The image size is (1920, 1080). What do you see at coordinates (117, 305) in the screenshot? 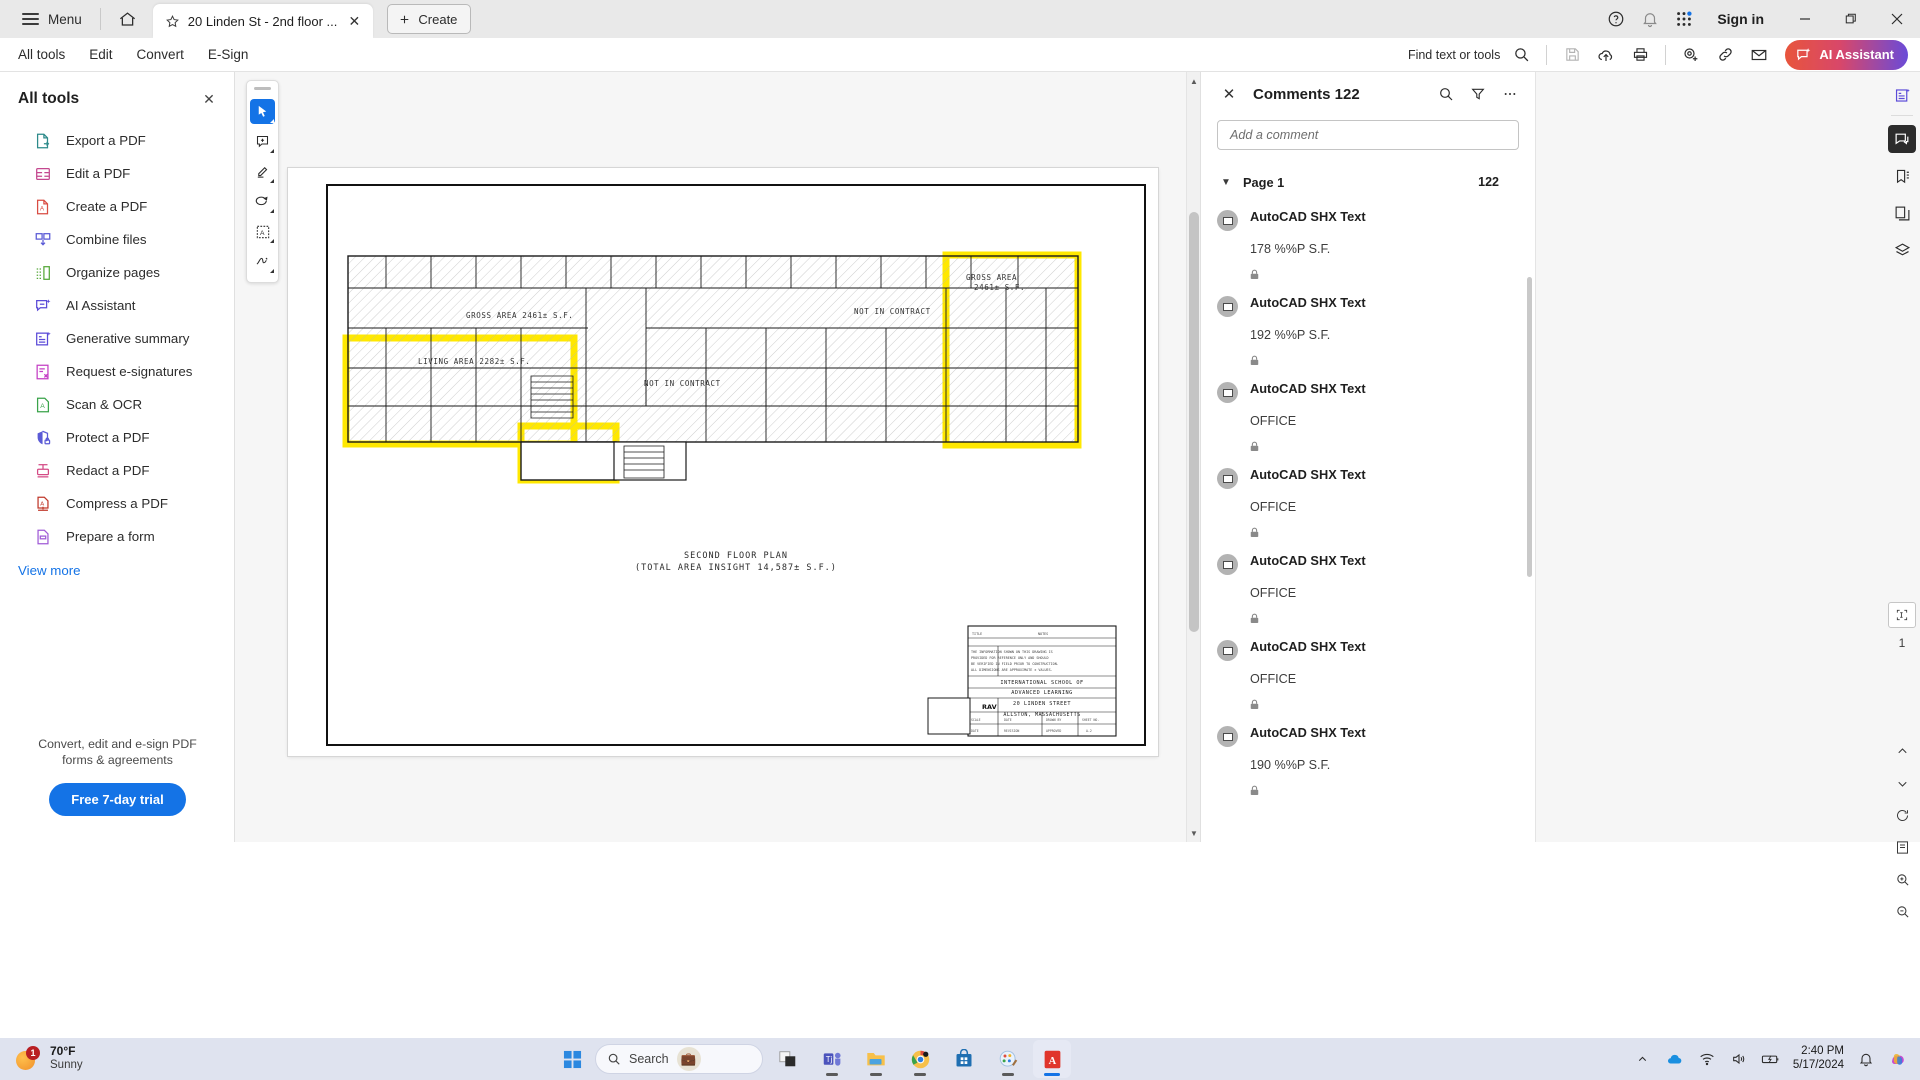
I see `sidebar-item-ai-assistant: AI Assistant` at bounding box center [117, 305].